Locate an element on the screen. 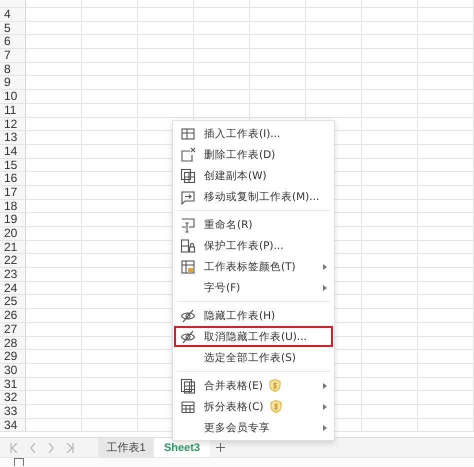 Image resolution: width=474 pixels, height=467 pixels. menu-item: 删除工作表(D) is located at coordinates (254, 154).